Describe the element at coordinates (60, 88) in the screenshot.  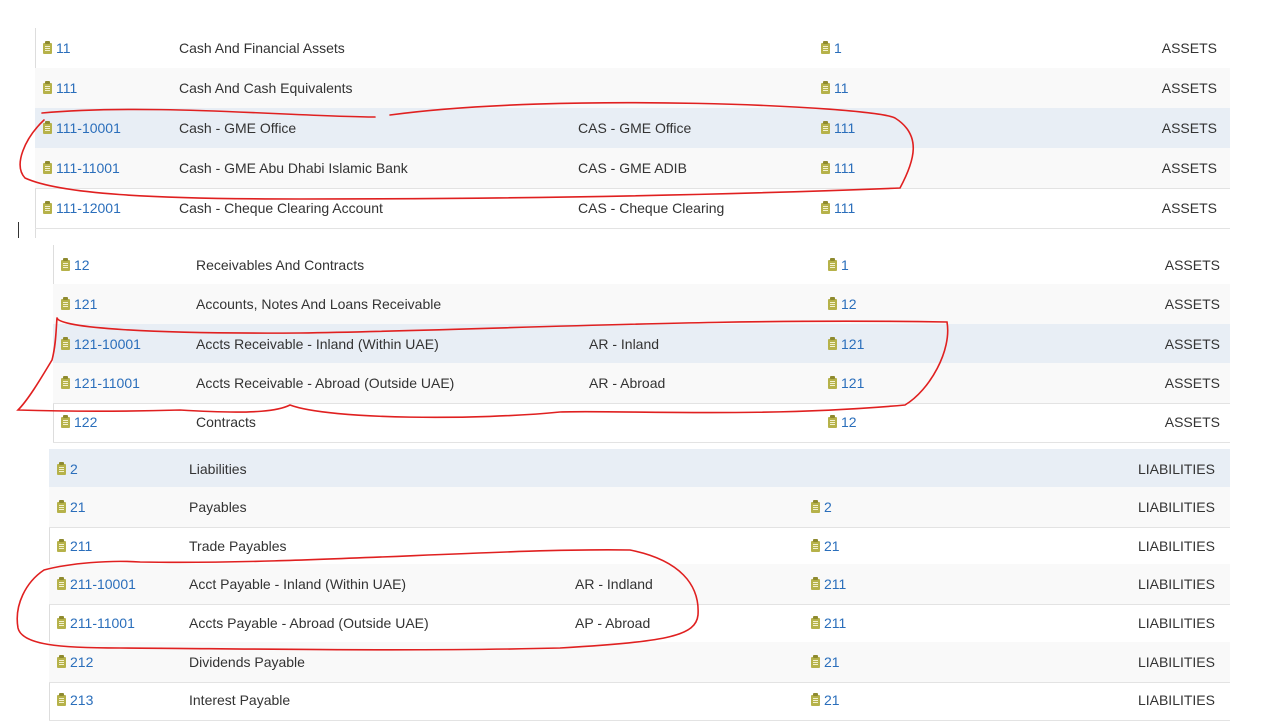
I see `account-code-link: 111` at that location.